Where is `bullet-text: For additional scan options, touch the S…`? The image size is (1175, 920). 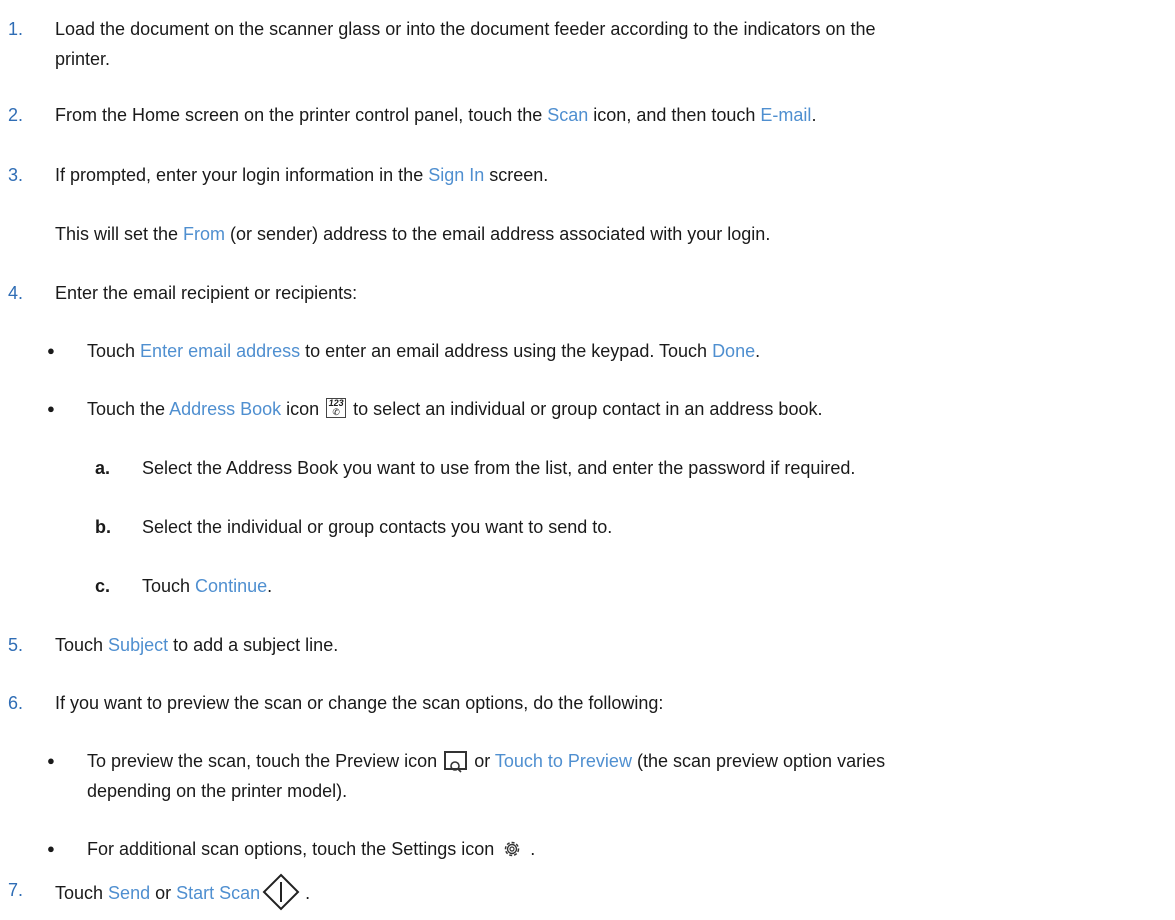 bullet-text: For additional scan options, touch the S… is located at coordinates (311, 848).